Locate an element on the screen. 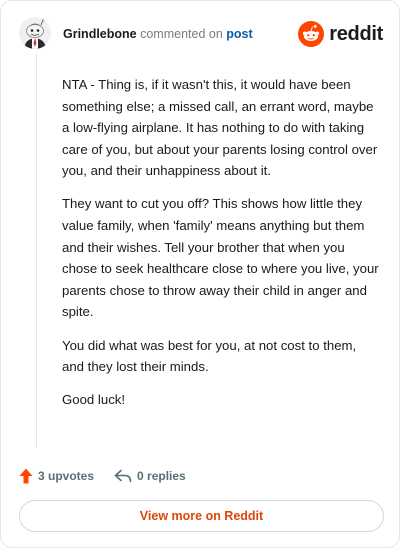 The image size is (400, 548). reply-count: 0 replies is located at coordinates (161, 476).